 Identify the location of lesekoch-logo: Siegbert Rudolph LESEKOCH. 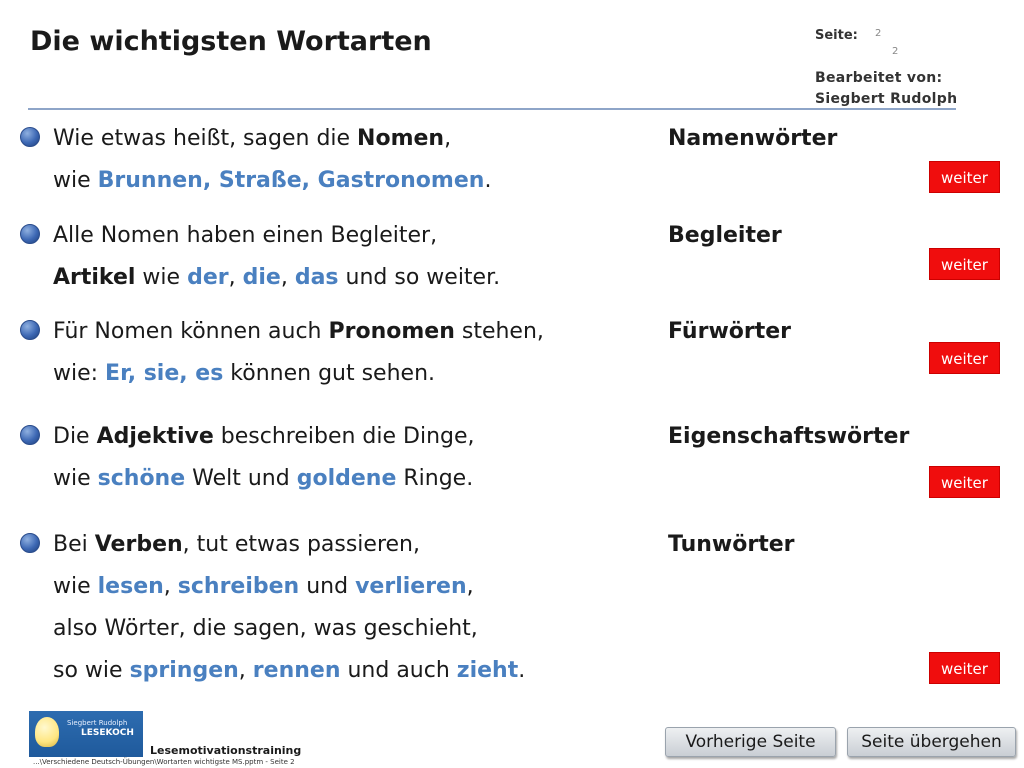
(86, 734).